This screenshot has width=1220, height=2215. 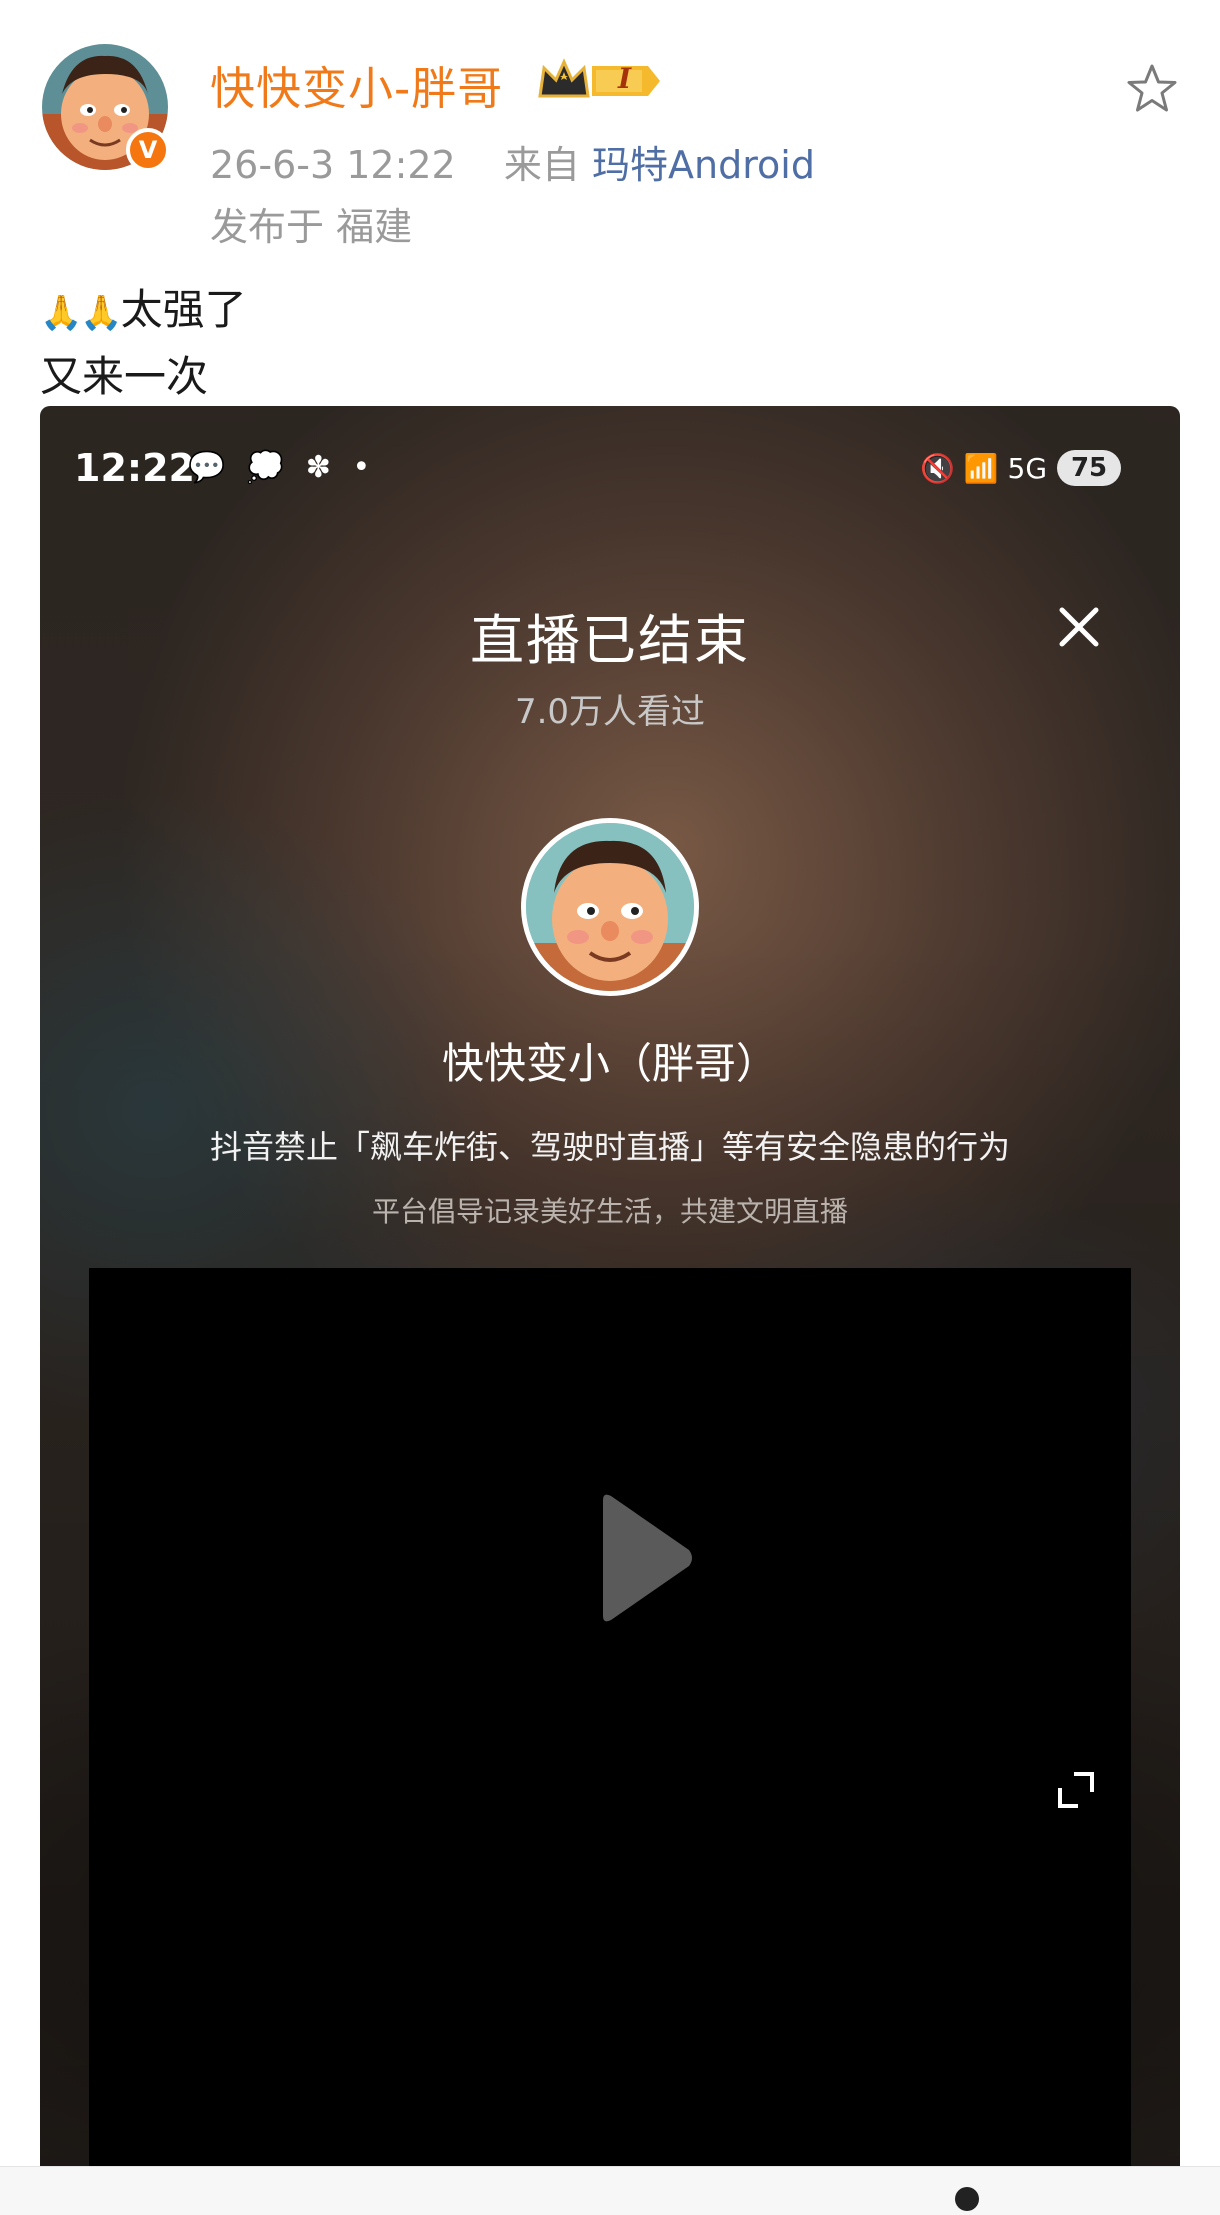 What do you see at coordinates (1076, 1790) in the screenshot?
I see `fullscreen-icon` at bounding box center [1076, 1790].